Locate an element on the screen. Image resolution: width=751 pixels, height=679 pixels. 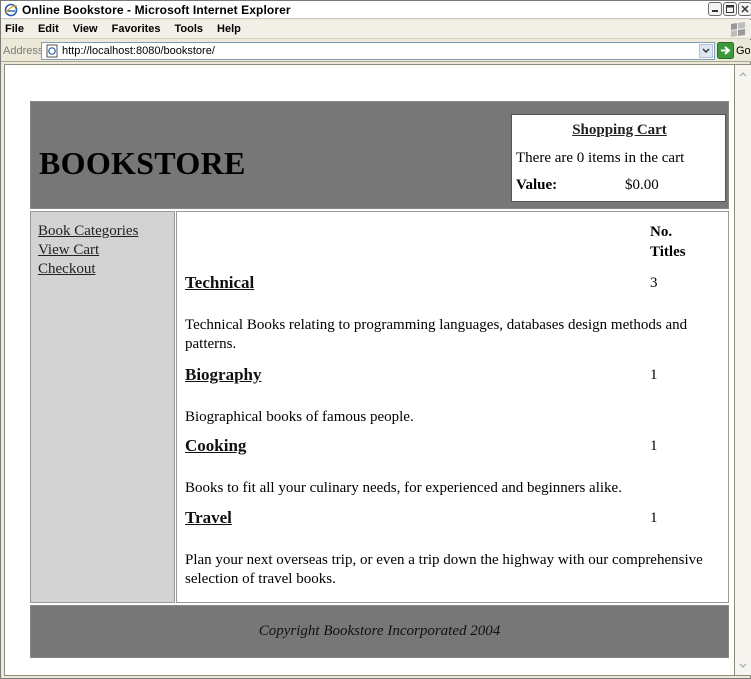
maximize-icon is located at coordinates (730, 9).